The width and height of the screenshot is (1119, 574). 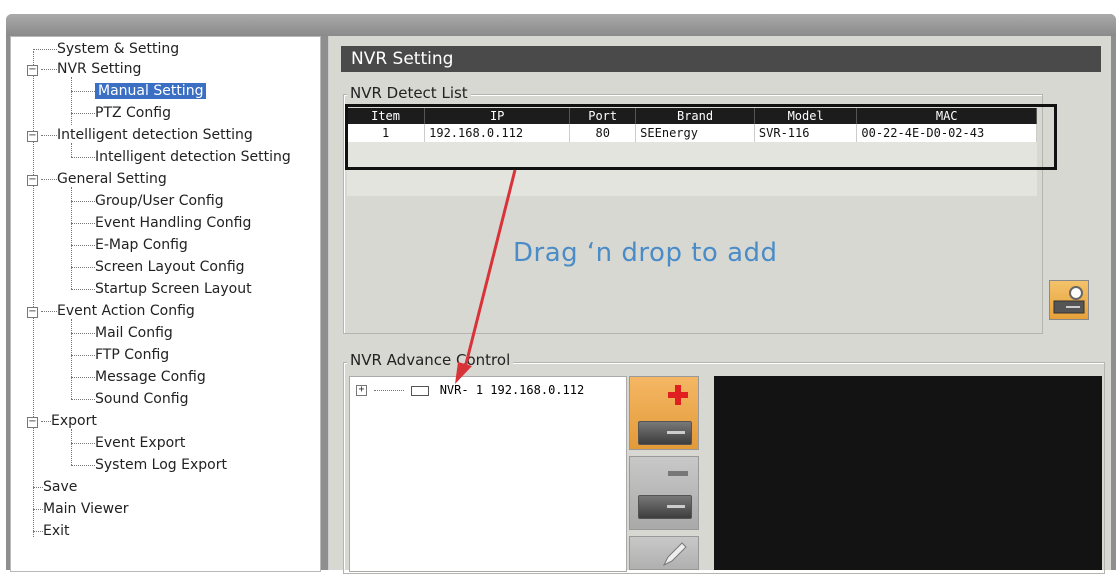 What do you see at coordinates (149, 465) in the screenshot?
I see `tree-item-system-log-export: System Log Export` at bounding box center [149, 465].